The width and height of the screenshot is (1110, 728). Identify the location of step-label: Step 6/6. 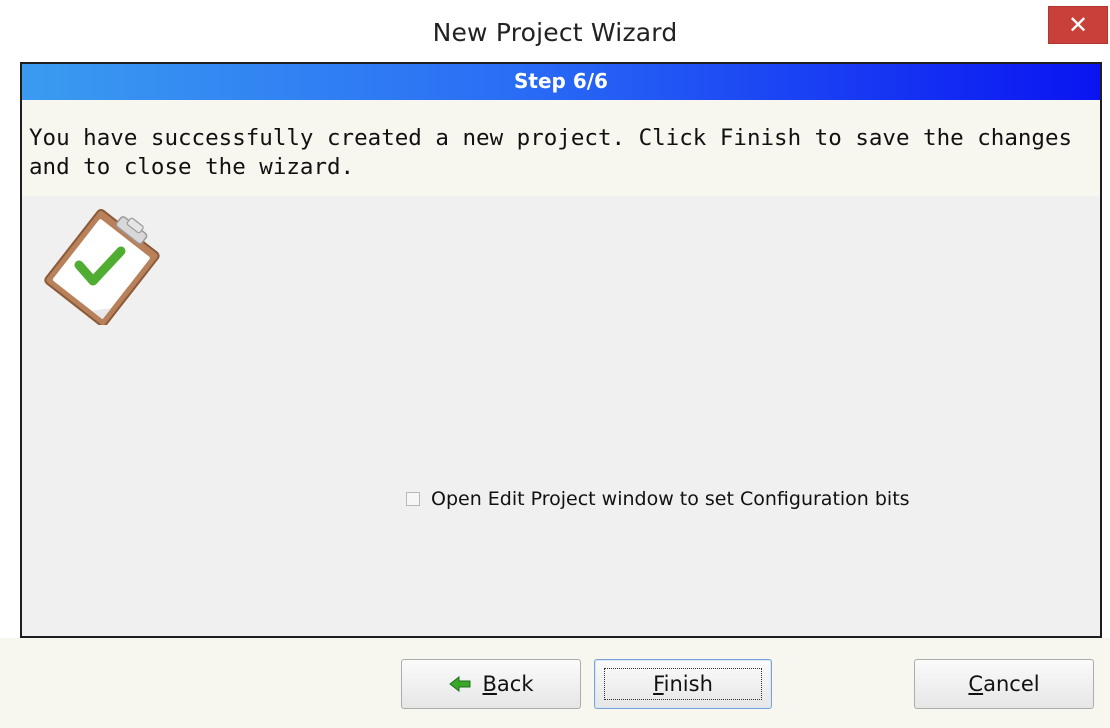
(561, 81).